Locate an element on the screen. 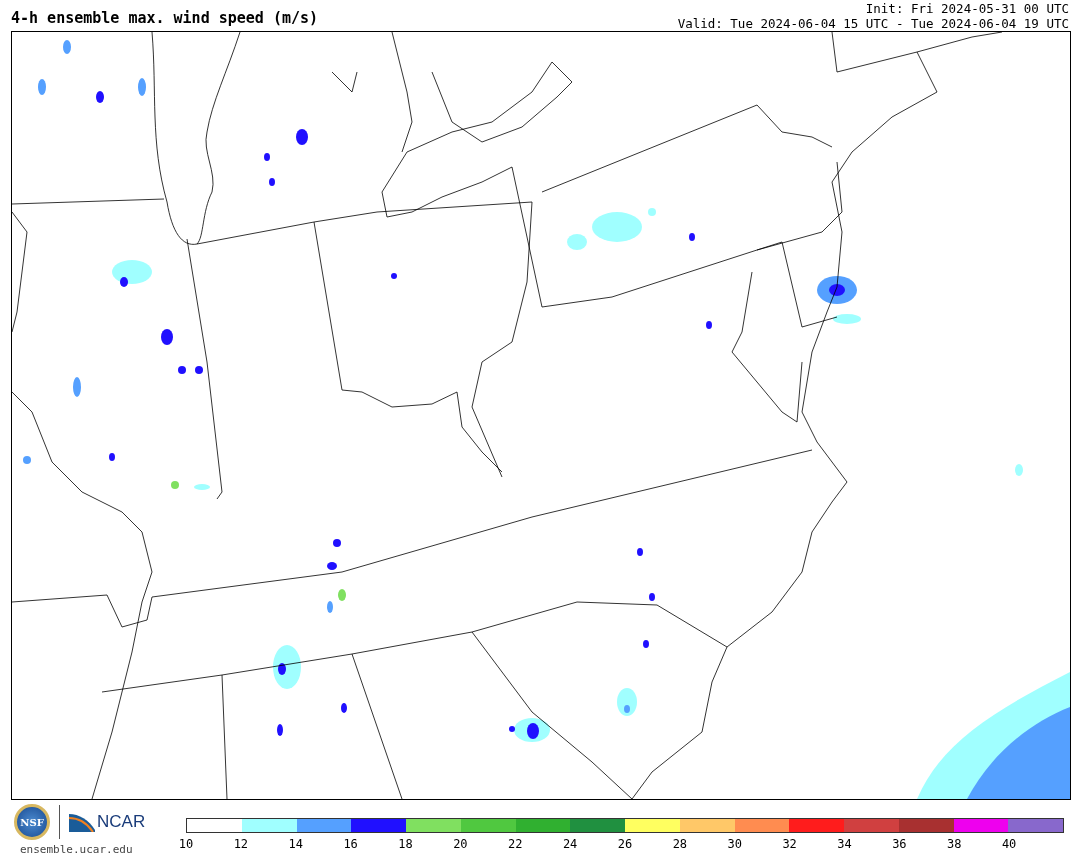 This screenshot has width=1080, height=865. tick-label: 30 is located at coordinates (734, 844).